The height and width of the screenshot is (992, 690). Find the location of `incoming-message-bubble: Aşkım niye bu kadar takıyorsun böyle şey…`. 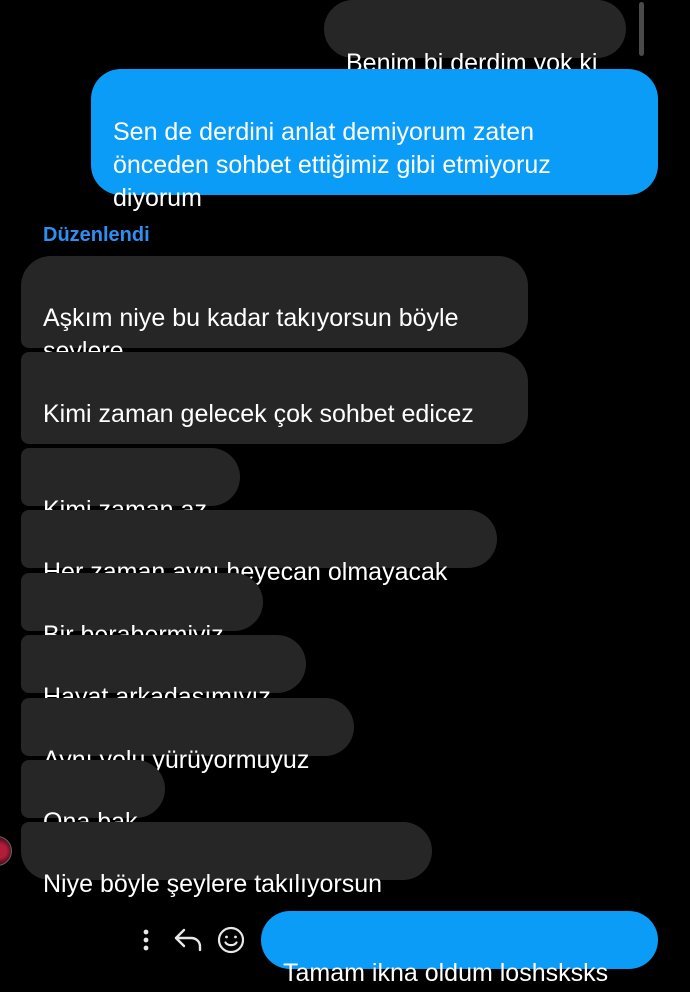

incoming-message-bubble: Aşkım niye bu kadar takıyorsun böyle şey… is located at coordinates (274, 310).